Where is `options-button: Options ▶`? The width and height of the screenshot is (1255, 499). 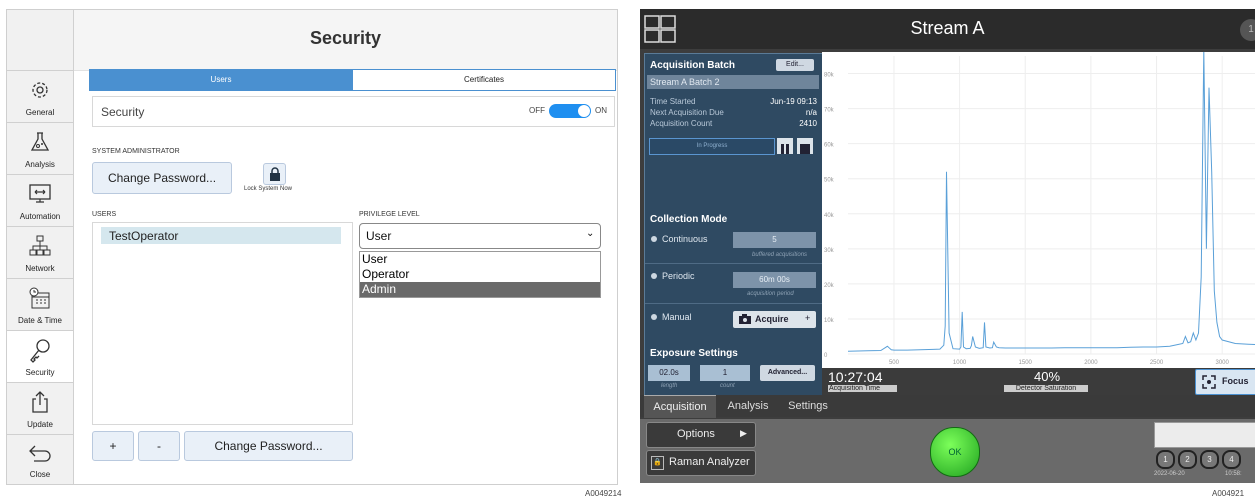
options-button: Options ▶ is located at coordinates (701, 435).